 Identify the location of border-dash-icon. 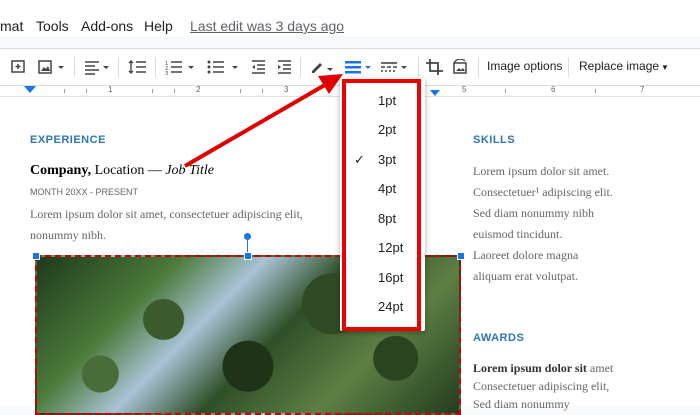
(396, 67).